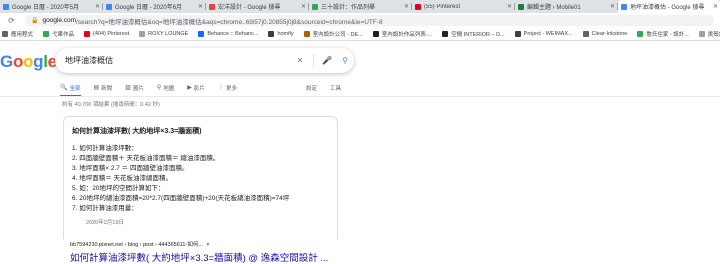 This screenshot has height=264, width=720. I want to click on result-tab: ⋮ 更多, so click(227, 87).